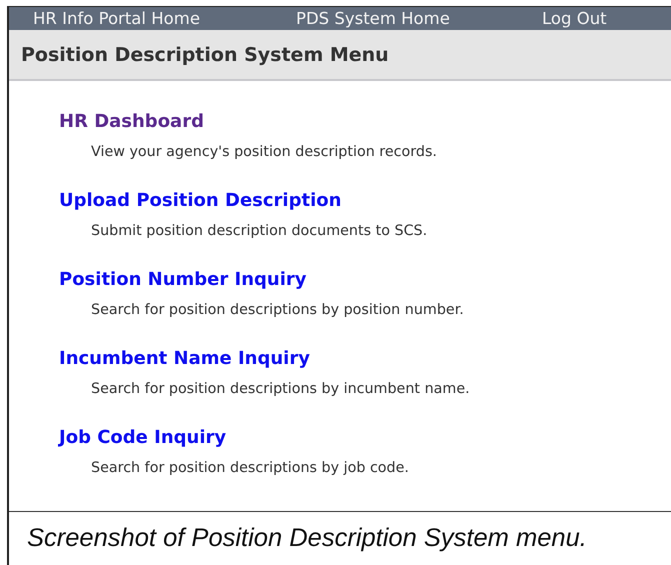 This screenshot has height=565, width=671. What do you see at coordinates (574, 18) in the screenshot?
I see `nav-link: Log Out` at bounding box center [574, 18].